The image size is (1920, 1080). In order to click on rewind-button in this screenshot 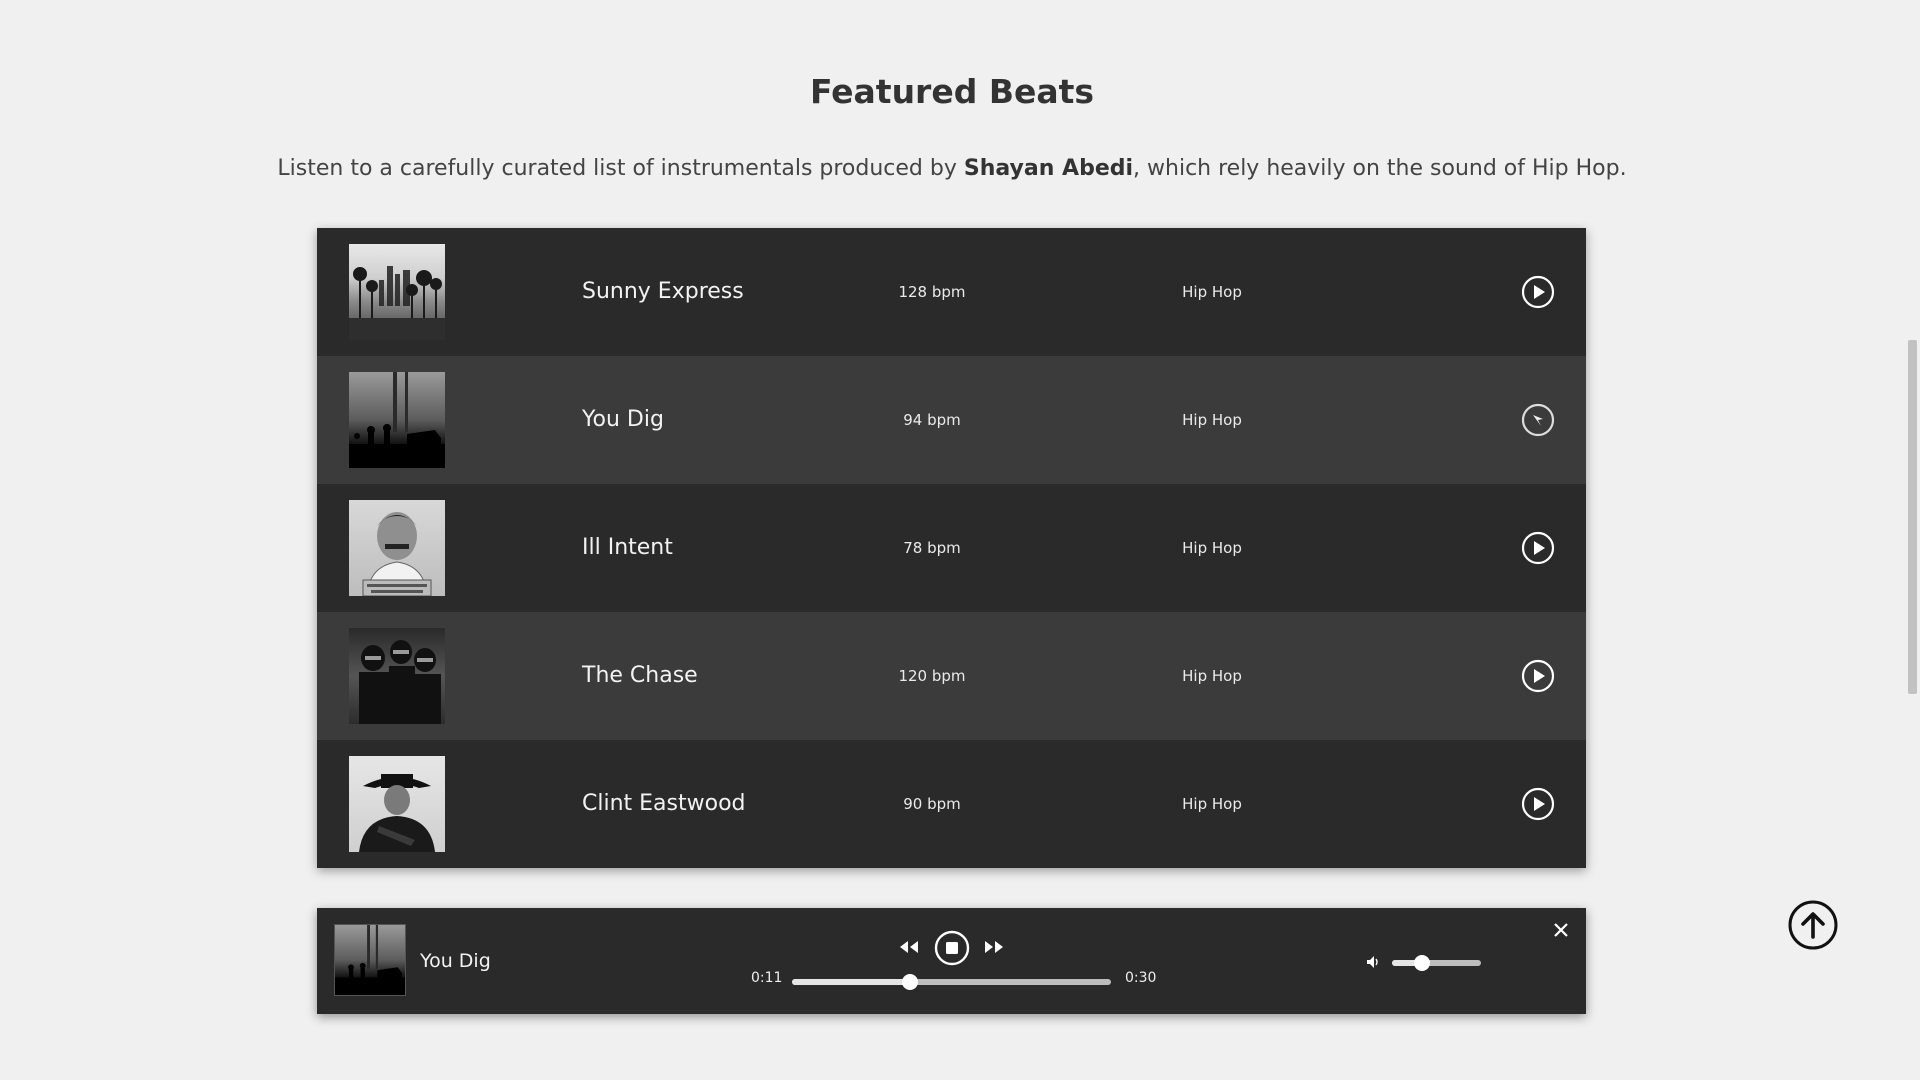, I will do `click(909, 947)`.